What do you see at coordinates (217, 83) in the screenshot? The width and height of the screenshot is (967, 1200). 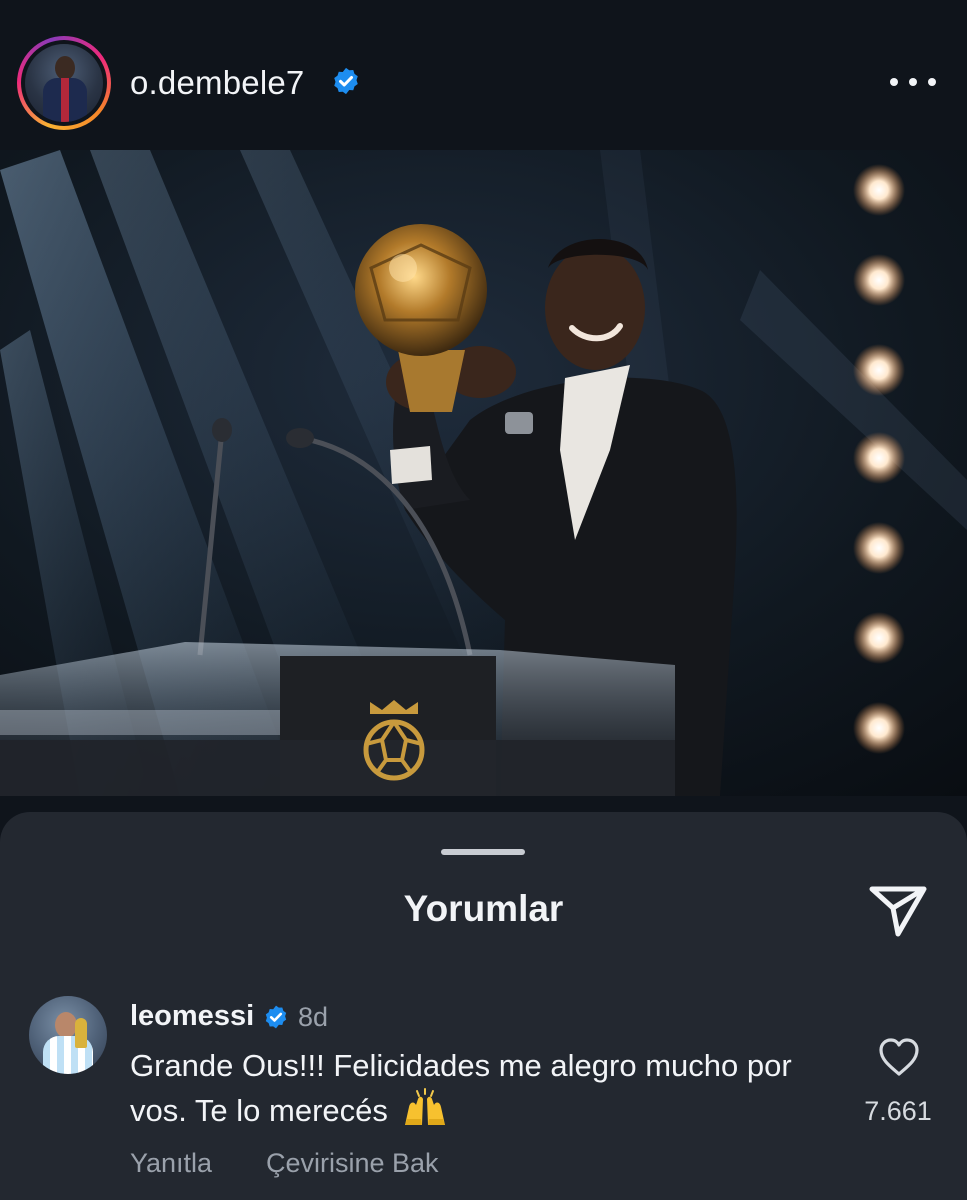 I see `post-username: o.dembele7` at bounding box center [217, 83].